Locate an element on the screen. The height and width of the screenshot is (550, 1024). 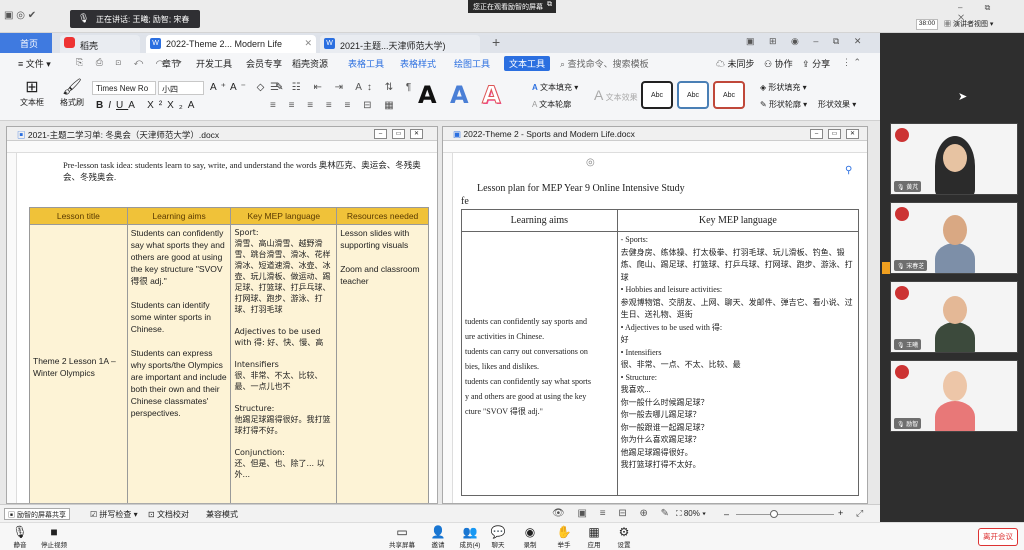
collaborate-button: ⚇ 协作 is located at coordinates (778, 63).